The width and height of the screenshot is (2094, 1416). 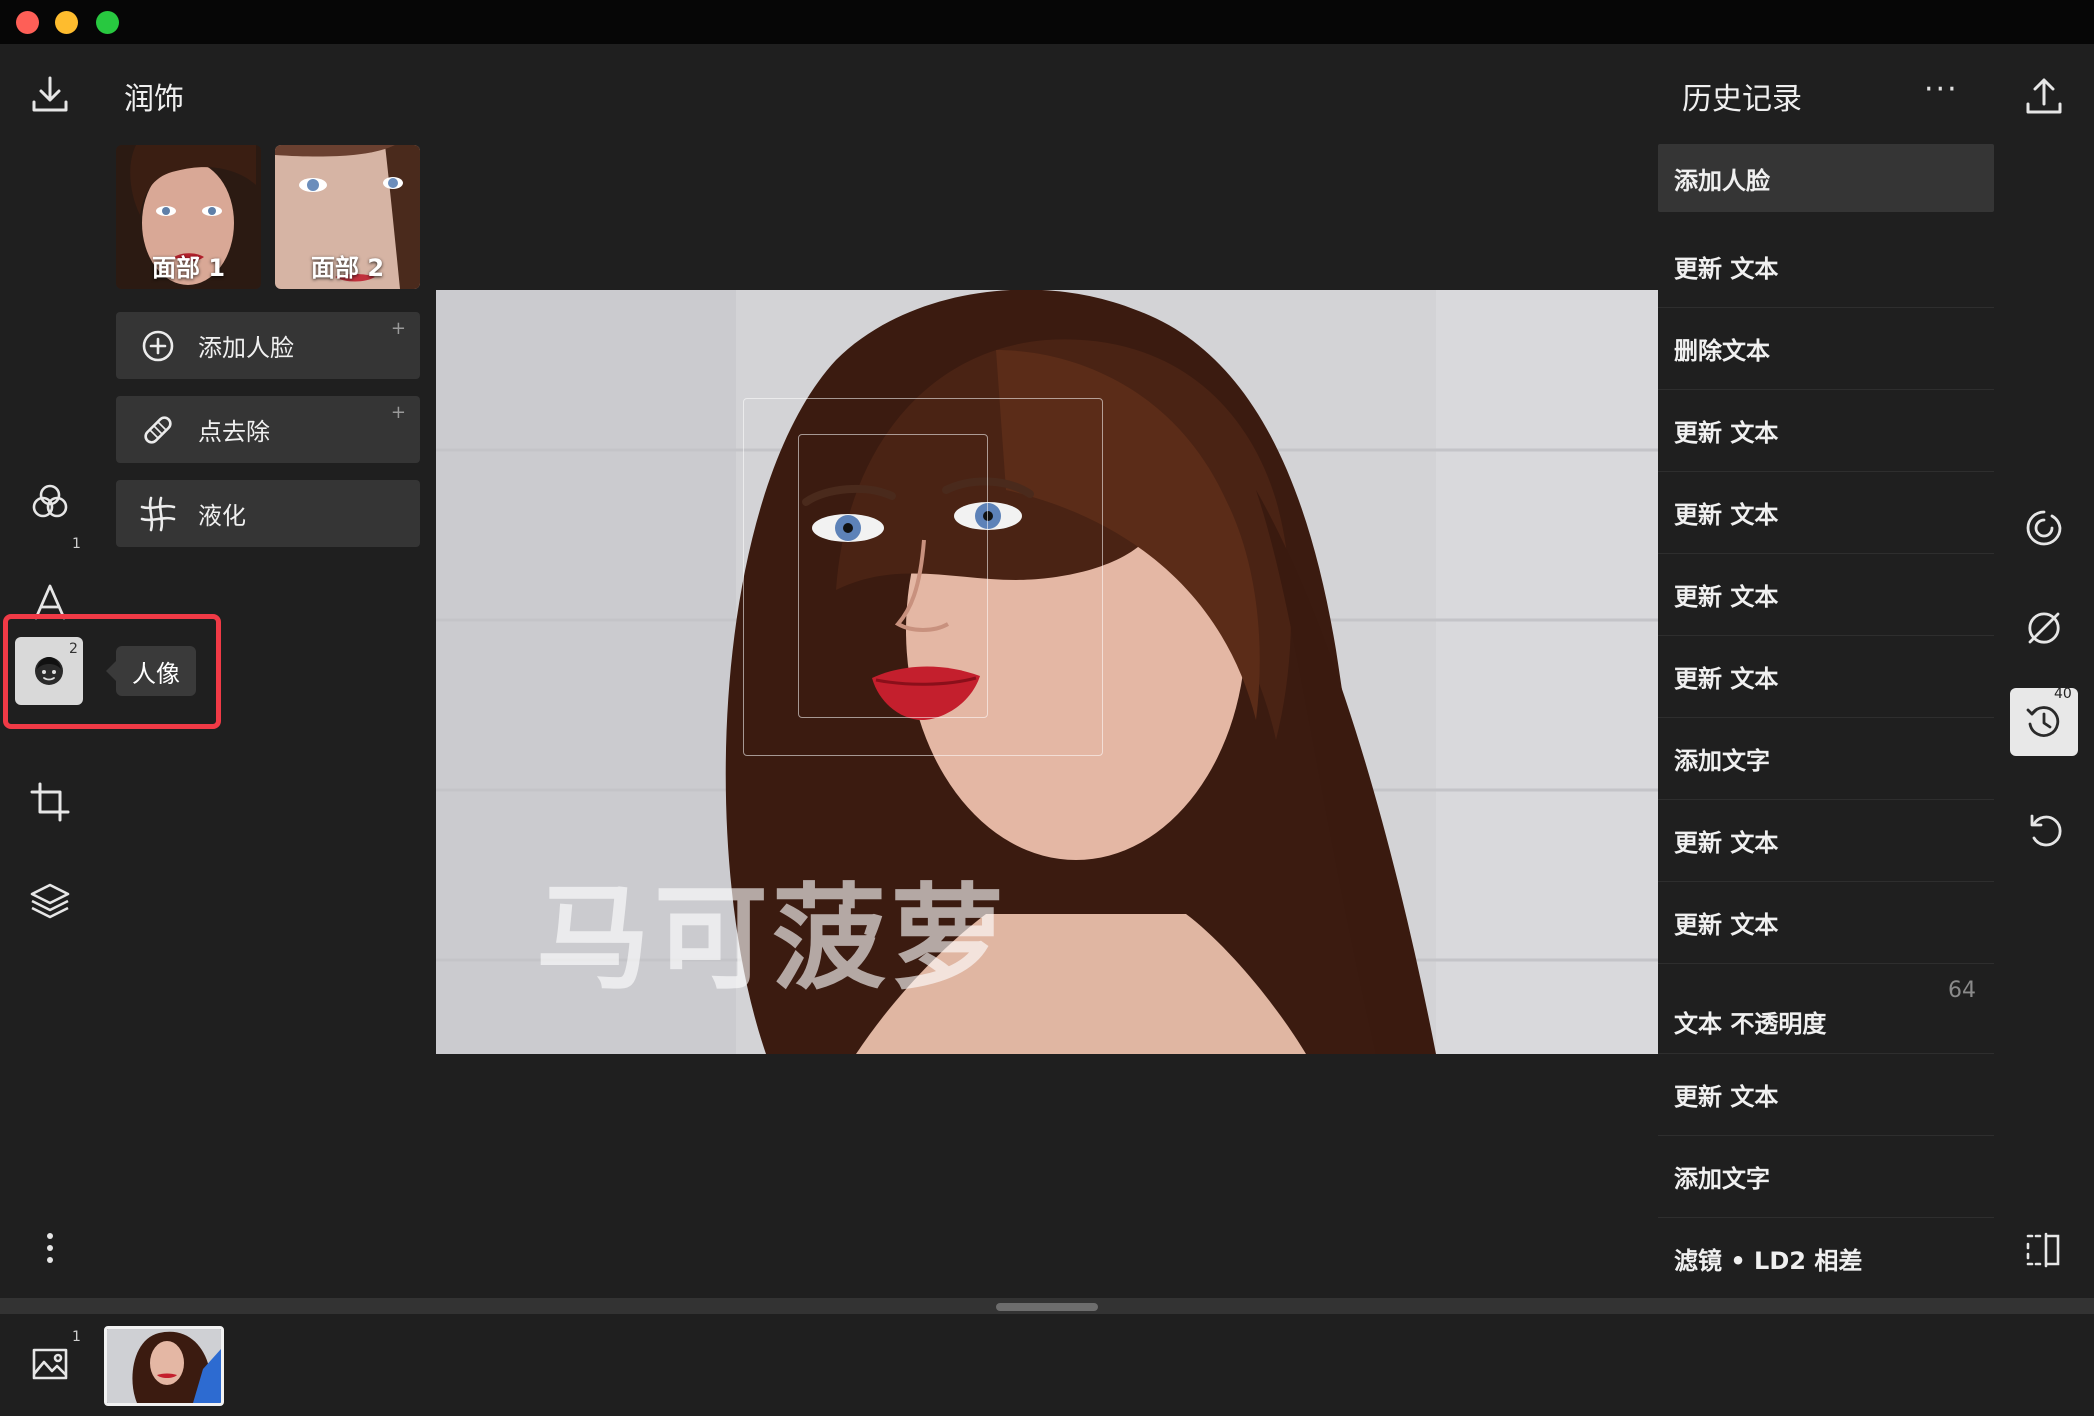 I want to click on layers-tool-button, so click(x=50, y=901).